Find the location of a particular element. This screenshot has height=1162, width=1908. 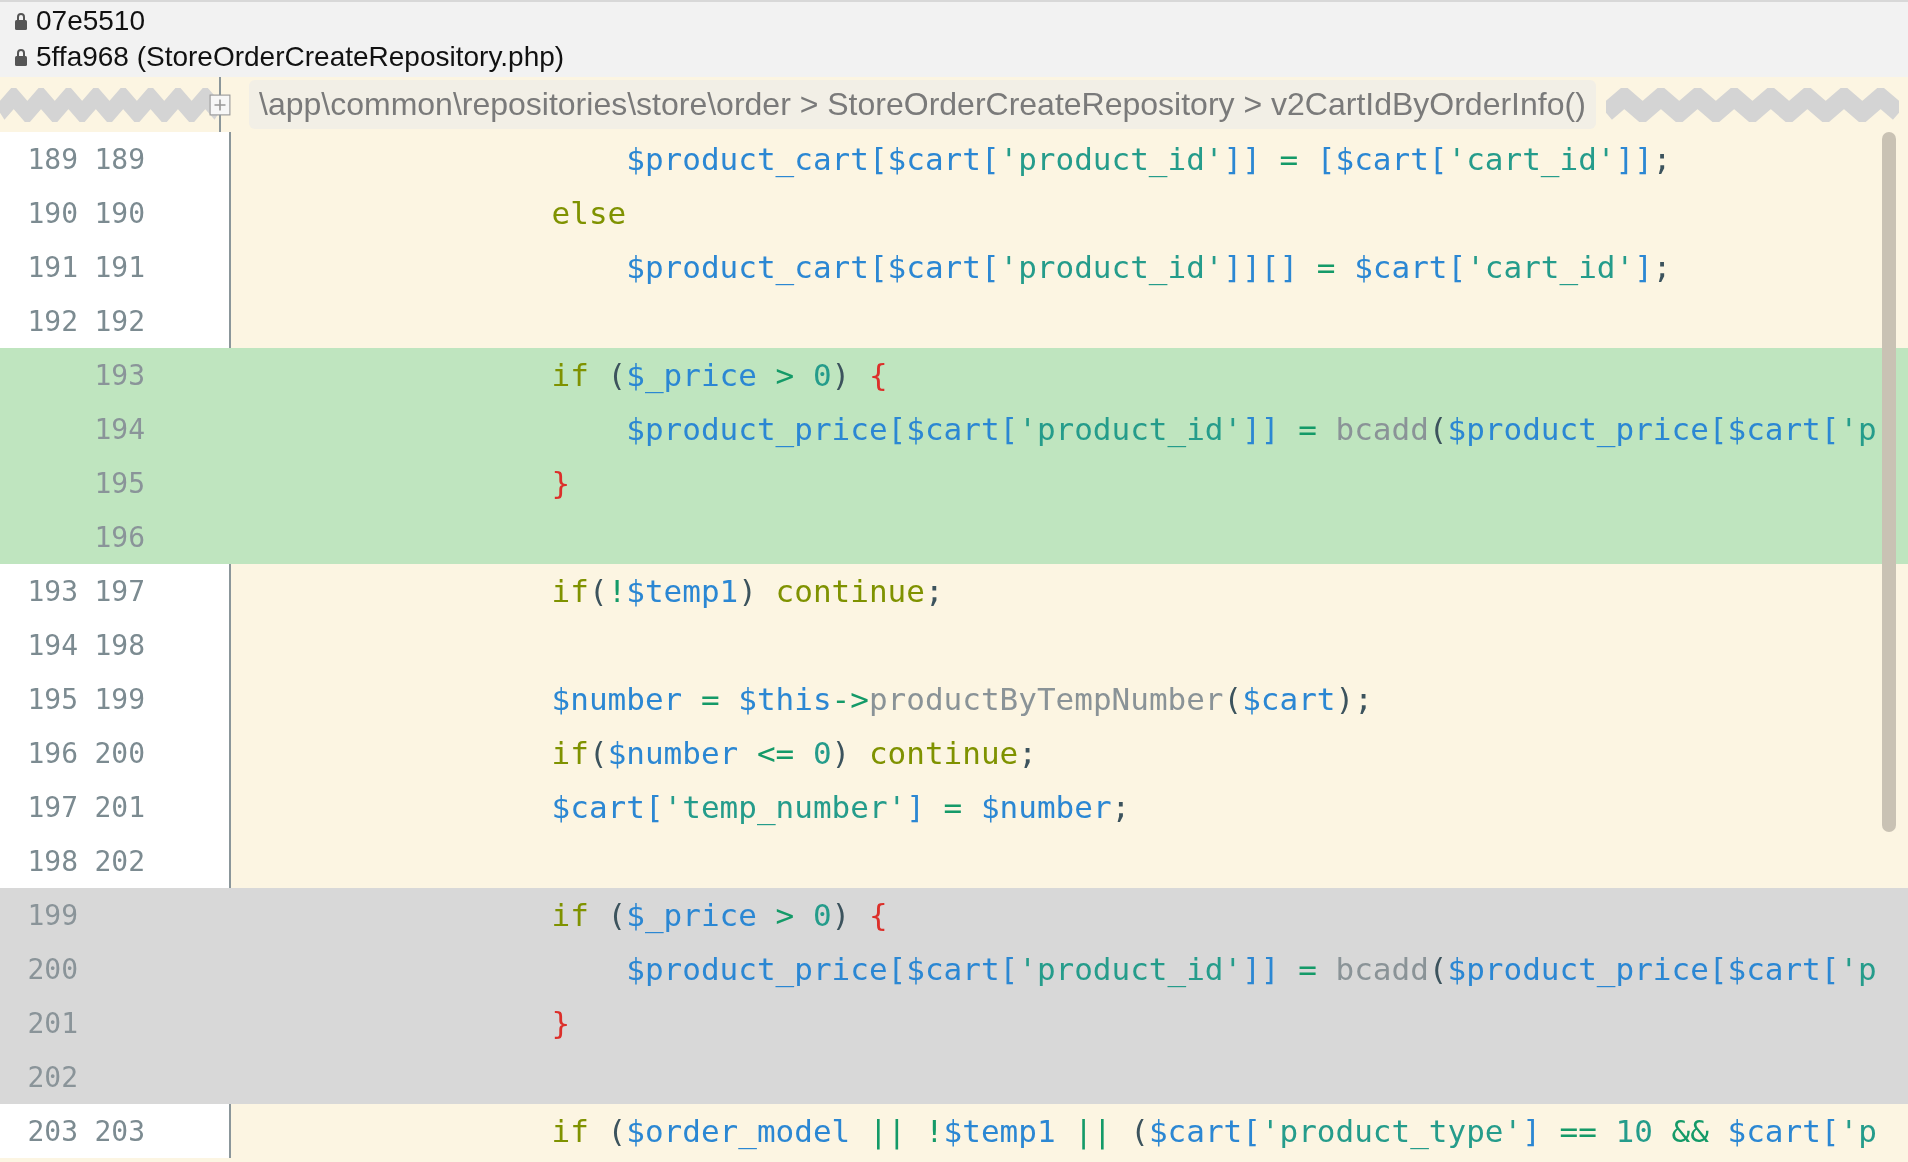

code-line: if($number <= 0) continue; is located at coordinates (793, 753).